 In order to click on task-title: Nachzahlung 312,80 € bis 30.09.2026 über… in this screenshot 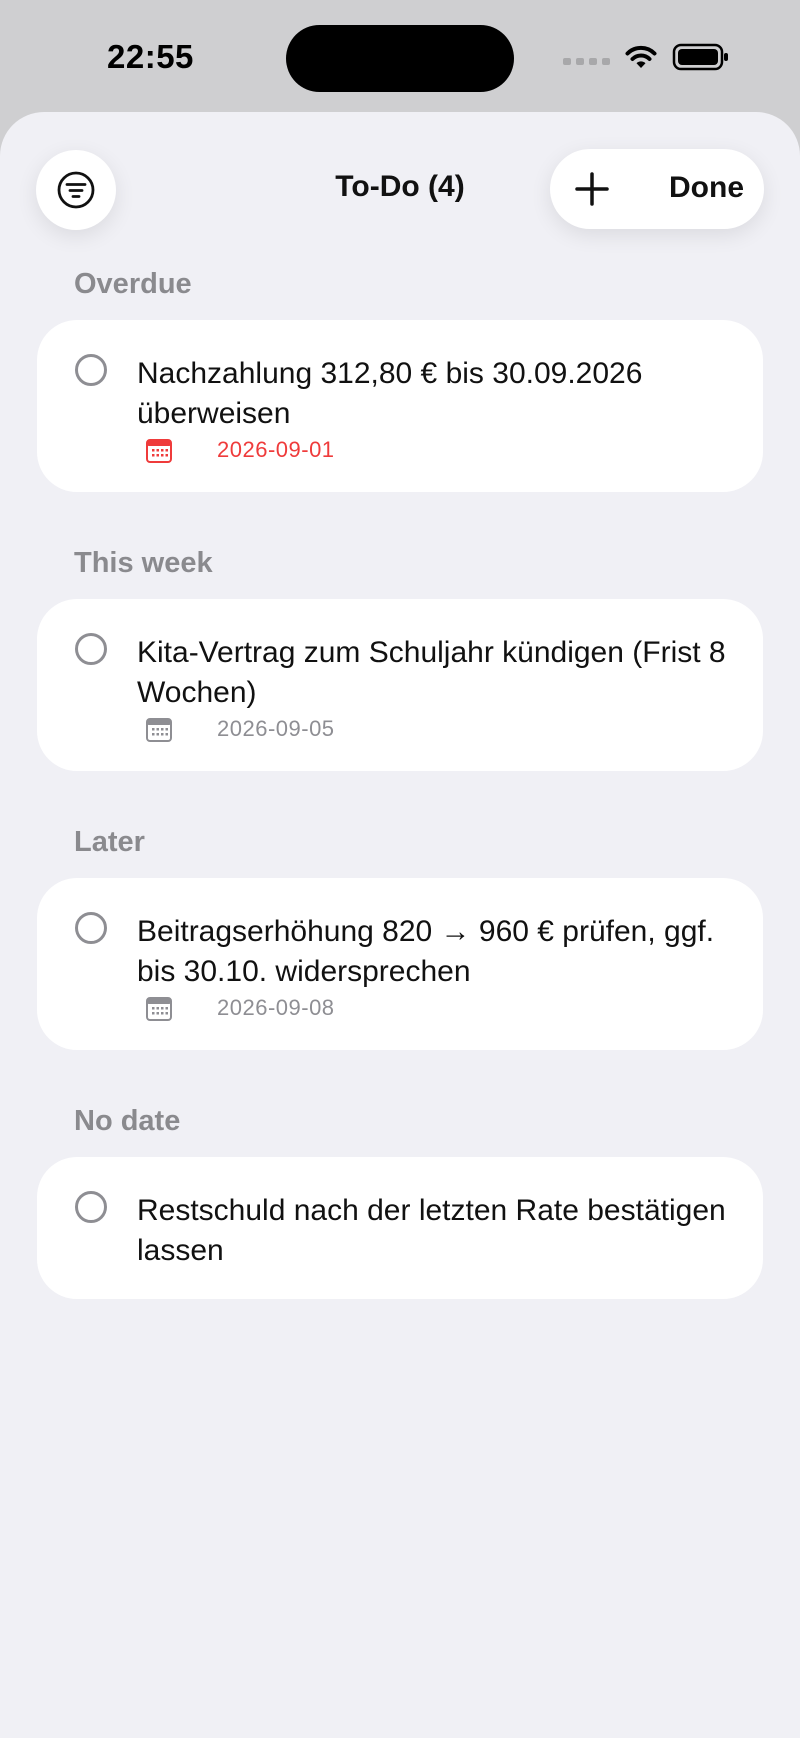, I will do `click(390, 393)`.